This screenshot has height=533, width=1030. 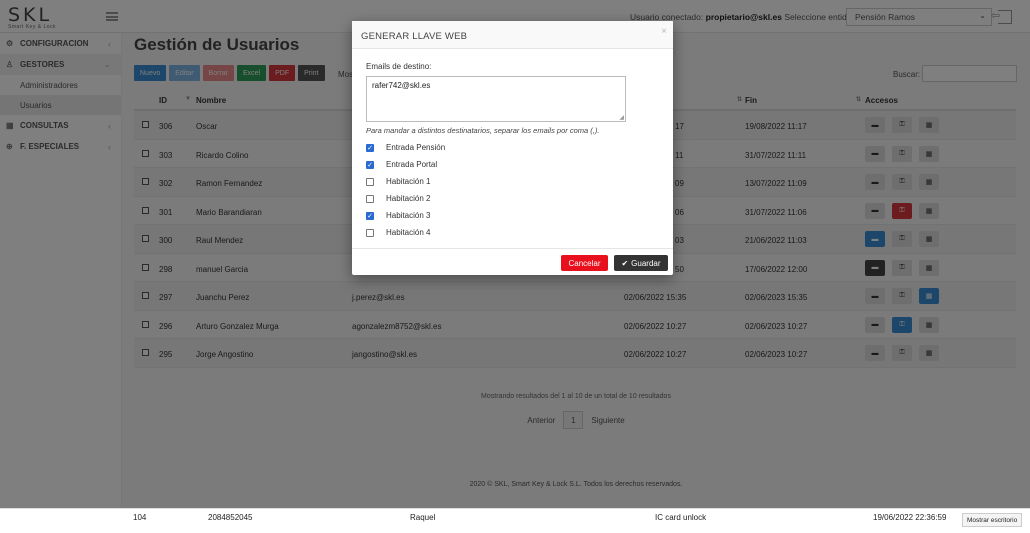 I want to click on row-id: 104, so click(x=140, y=517).